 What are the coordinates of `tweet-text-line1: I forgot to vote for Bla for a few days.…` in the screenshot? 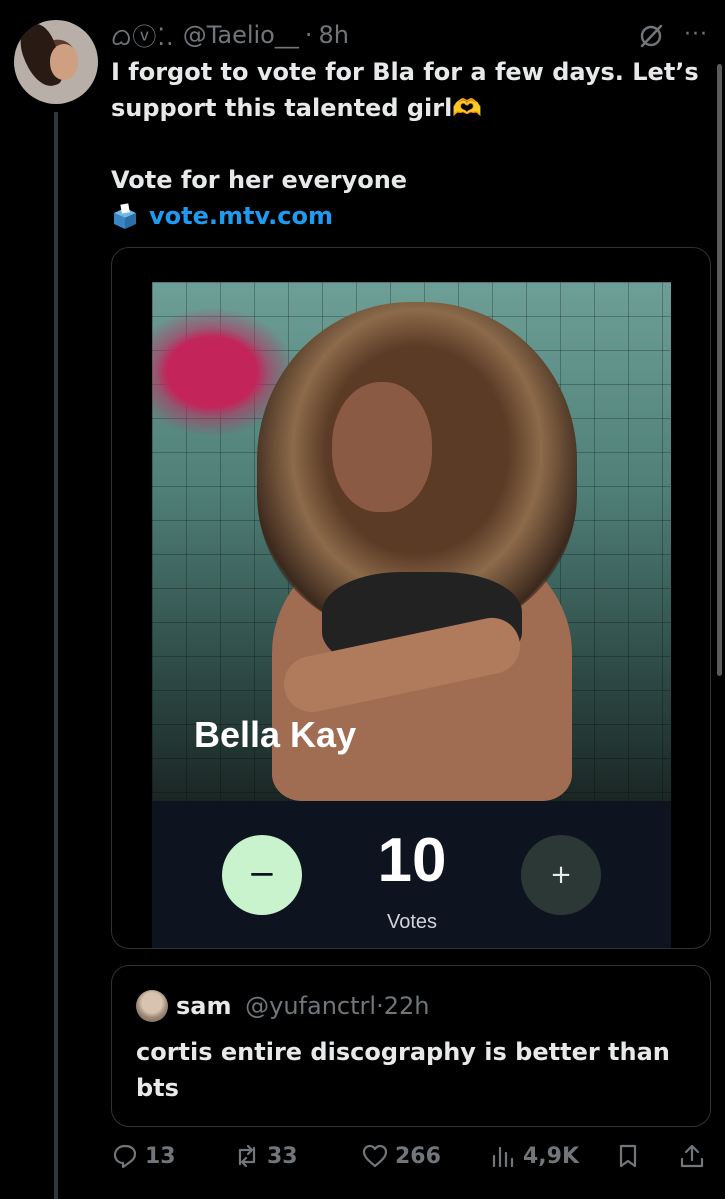 It's located at (405, 90).